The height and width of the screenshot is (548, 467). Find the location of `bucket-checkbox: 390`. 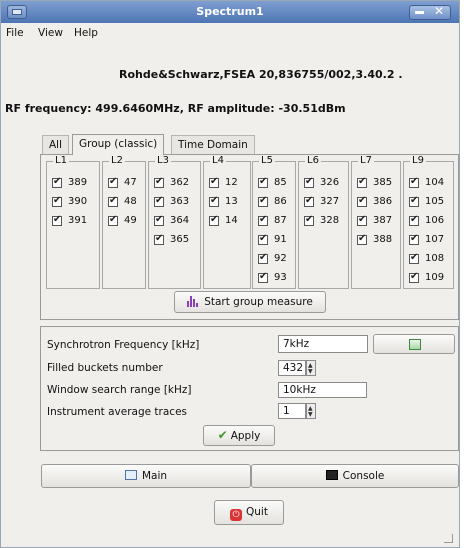

bucket-checkbox: 390 is located at coordinates (78, 202).